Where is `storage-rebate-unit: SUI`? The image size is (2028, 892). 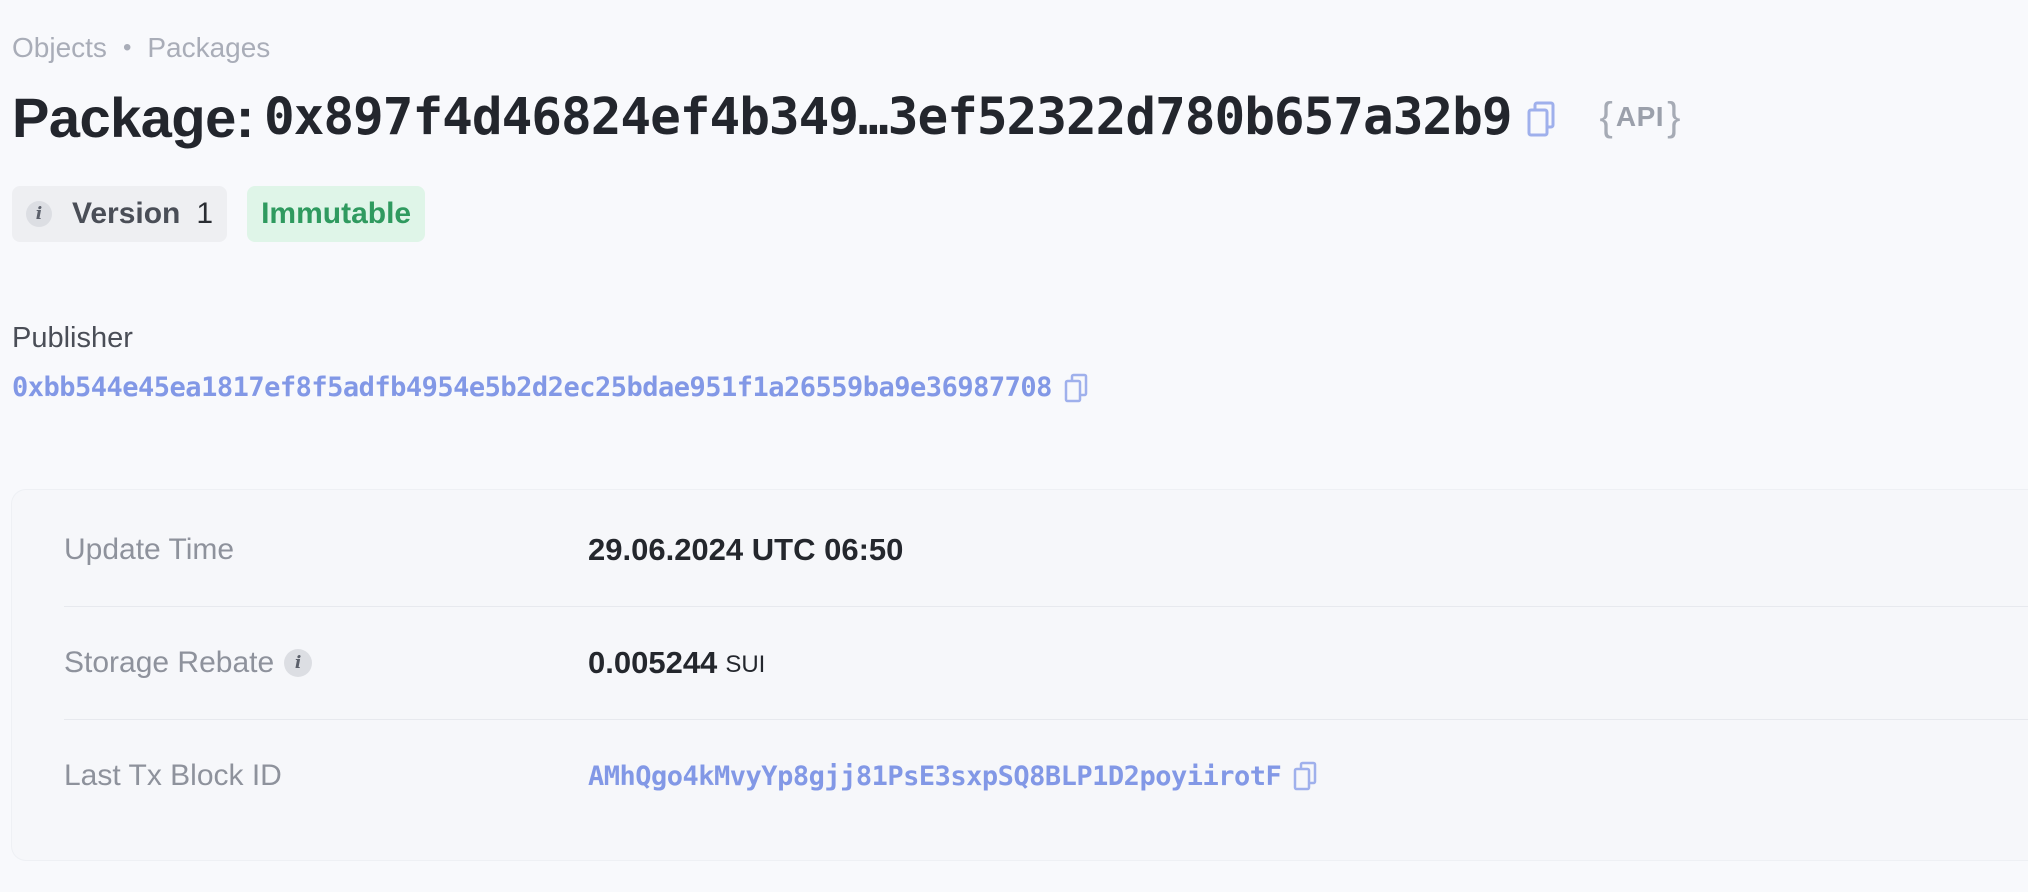 storage-rebate-unit: SUI is located at coordinates (745, 664).